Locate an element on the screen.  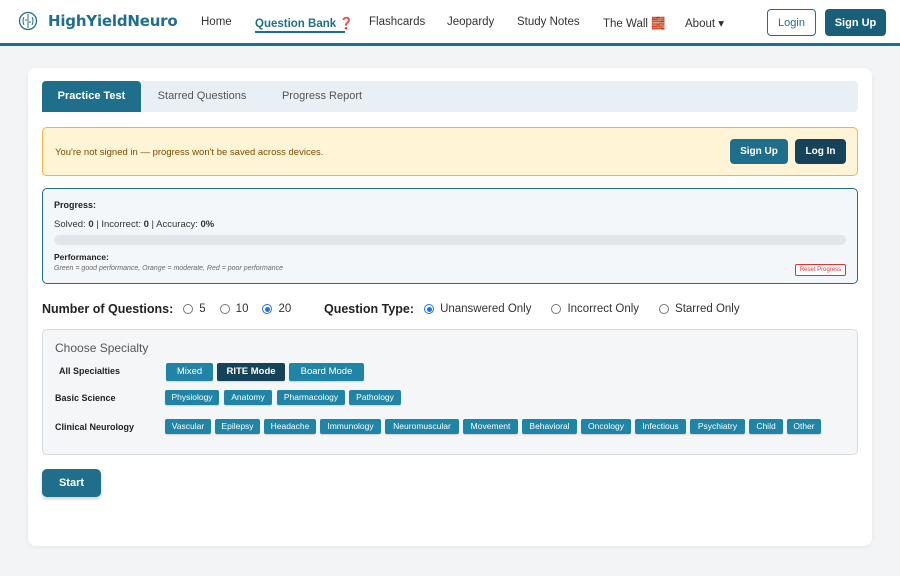
chip-pathology: Pathology is located at coordinates (375, 397).